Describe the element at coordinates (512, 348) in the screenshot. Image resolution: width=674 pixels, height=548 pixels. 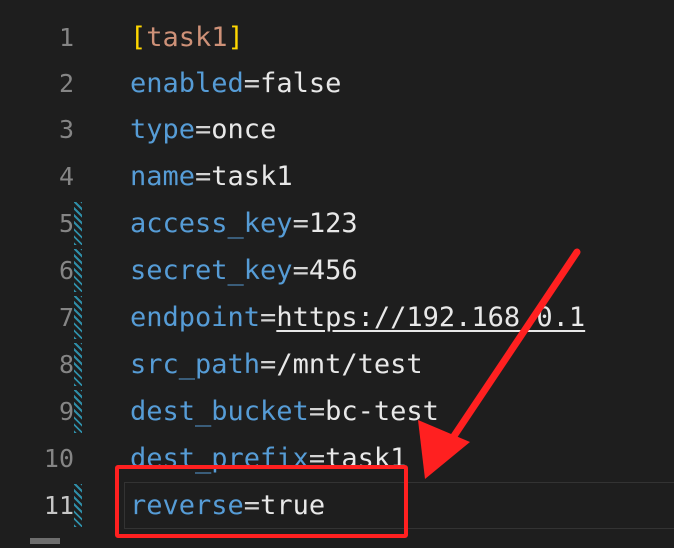
I see `arrow-shaft` at that location.